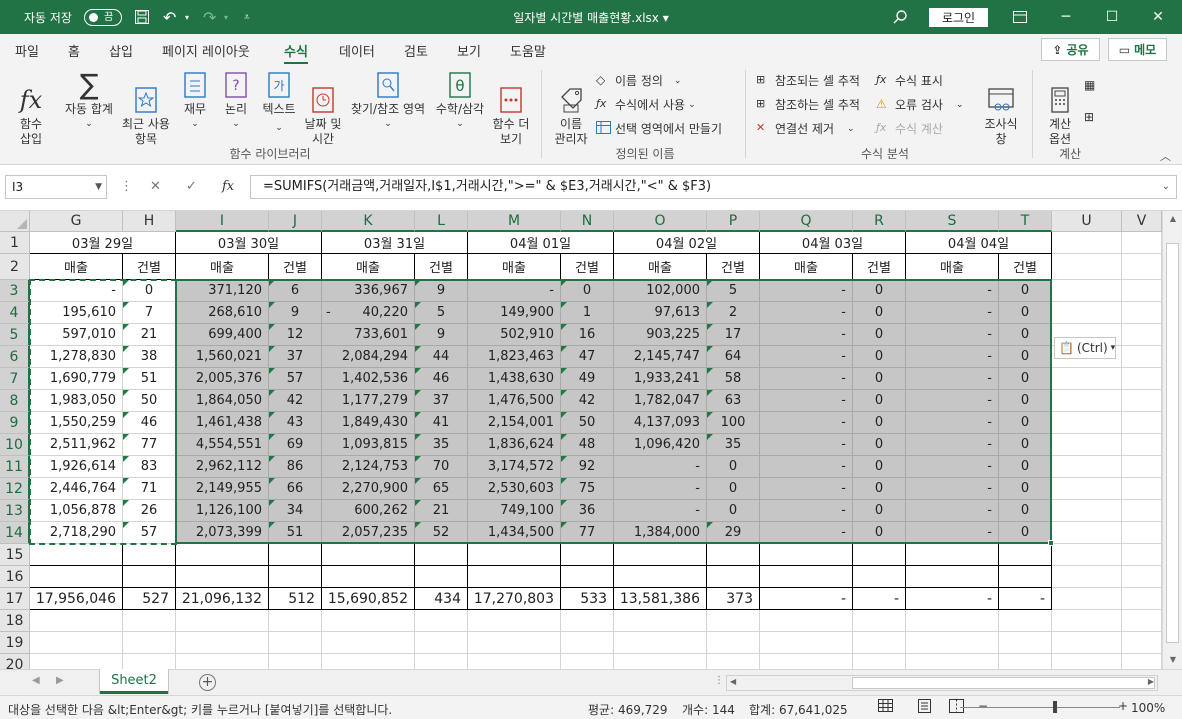 The width and height of the screenshot is (1182, 719). I want to click on count-cell: 71, so click(149, 489).